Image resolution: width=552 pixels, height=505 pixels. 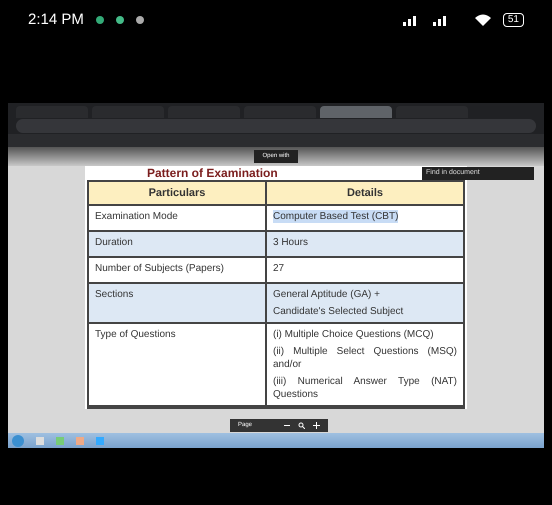 I want to click on search-icon, so click(x=301, y=425).